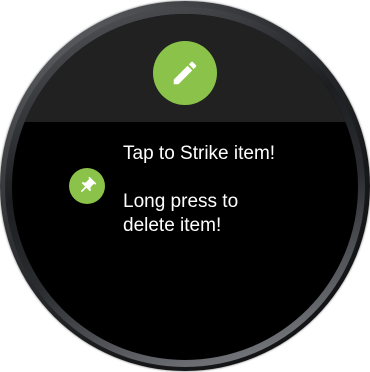 This screenshot has height=372, width=370. I want to click on pin-badge, so click(87, 186).